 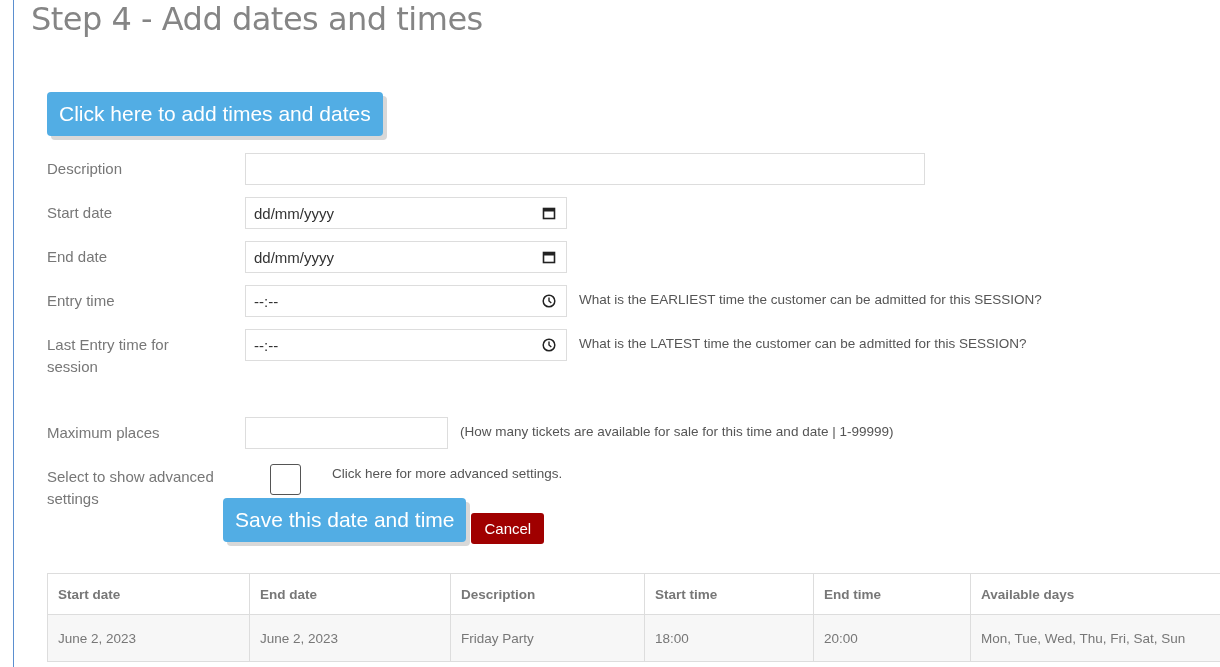 I want to click on field-hint: What is the LATEST time the customer can be admitted for this SESSION?, so click(x=803, y=343).